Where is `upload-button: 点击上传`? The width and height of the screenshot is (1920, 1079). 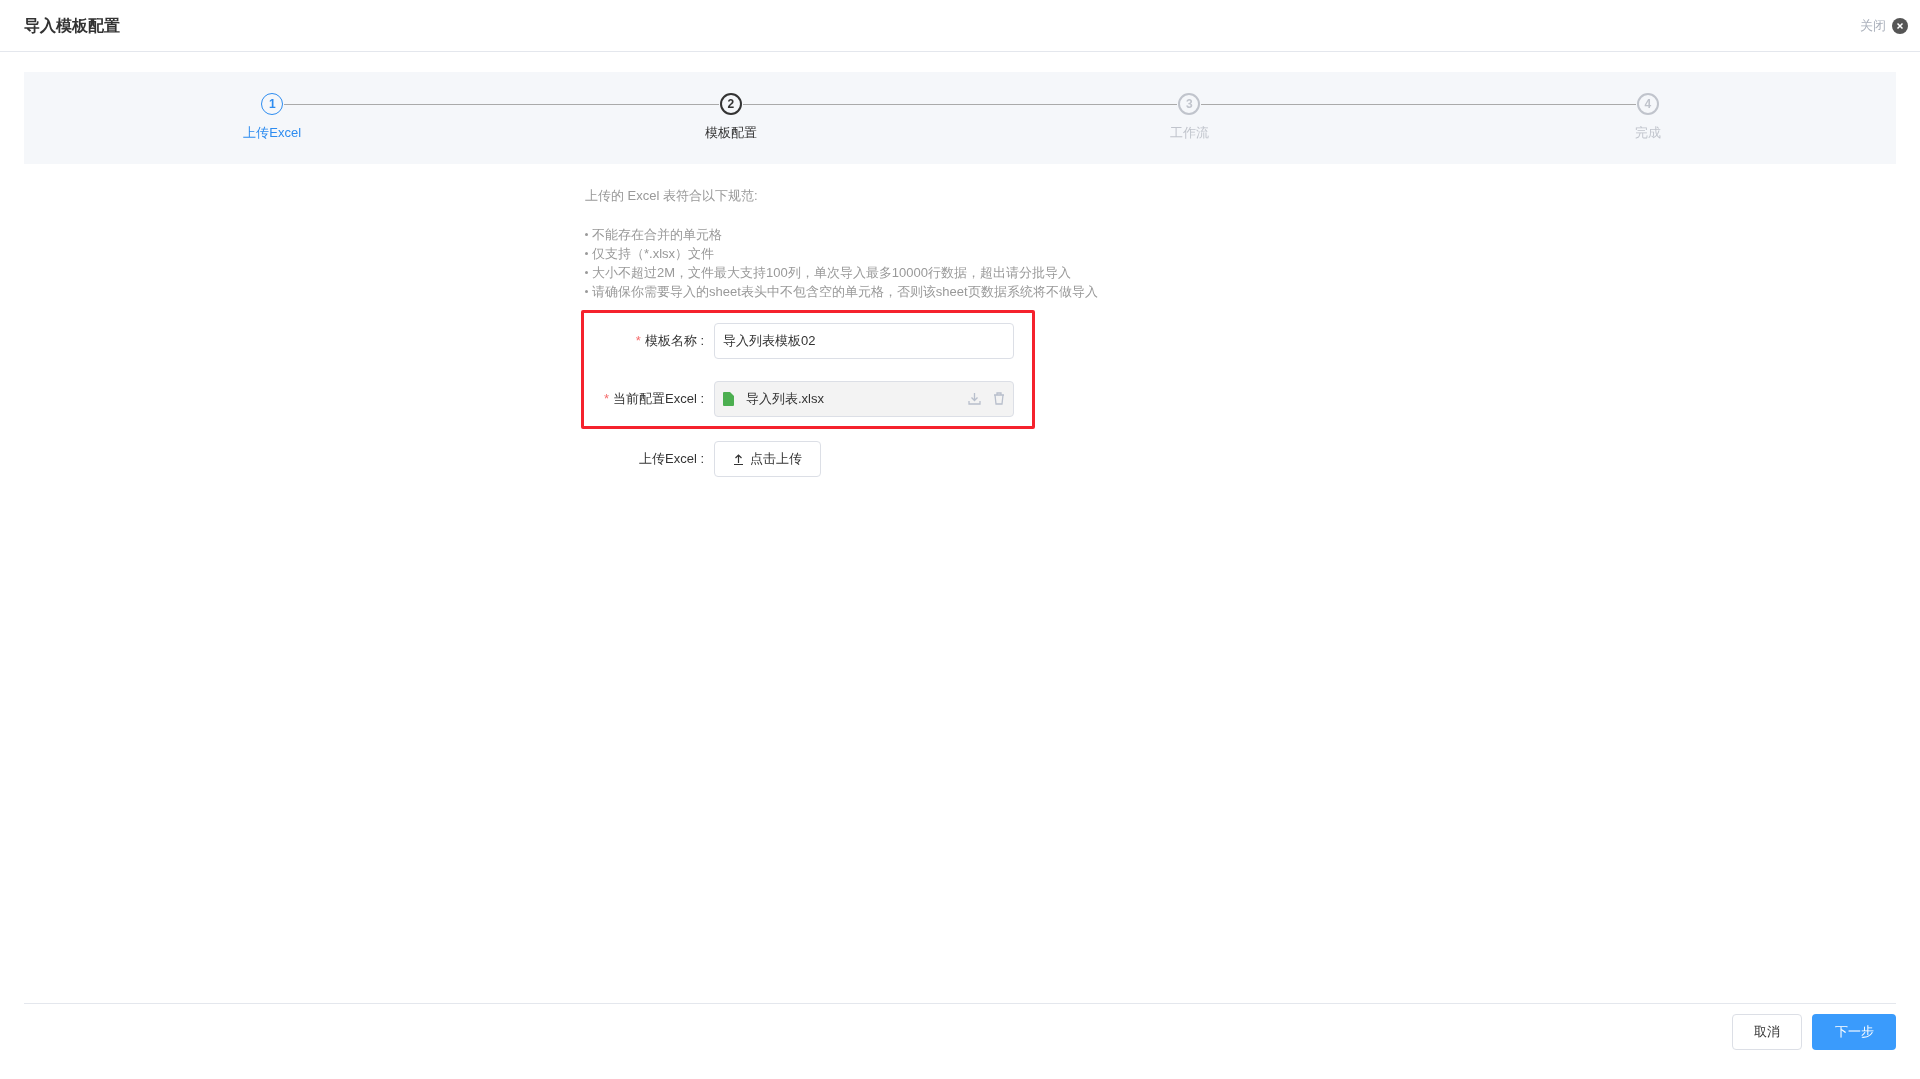 upload-button: 点击上传 is located at coordinates (767, 458).